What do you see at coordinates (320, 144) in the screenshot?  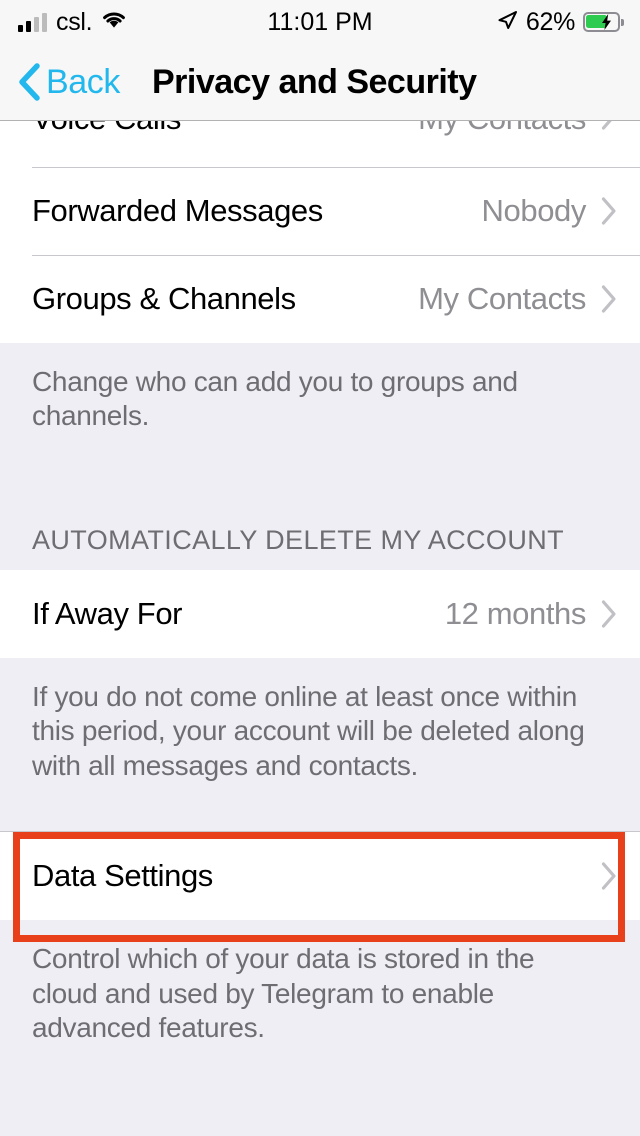 I see `row-voice-calls: Voice Calls My Contacts` at bounding box center [320, 144].